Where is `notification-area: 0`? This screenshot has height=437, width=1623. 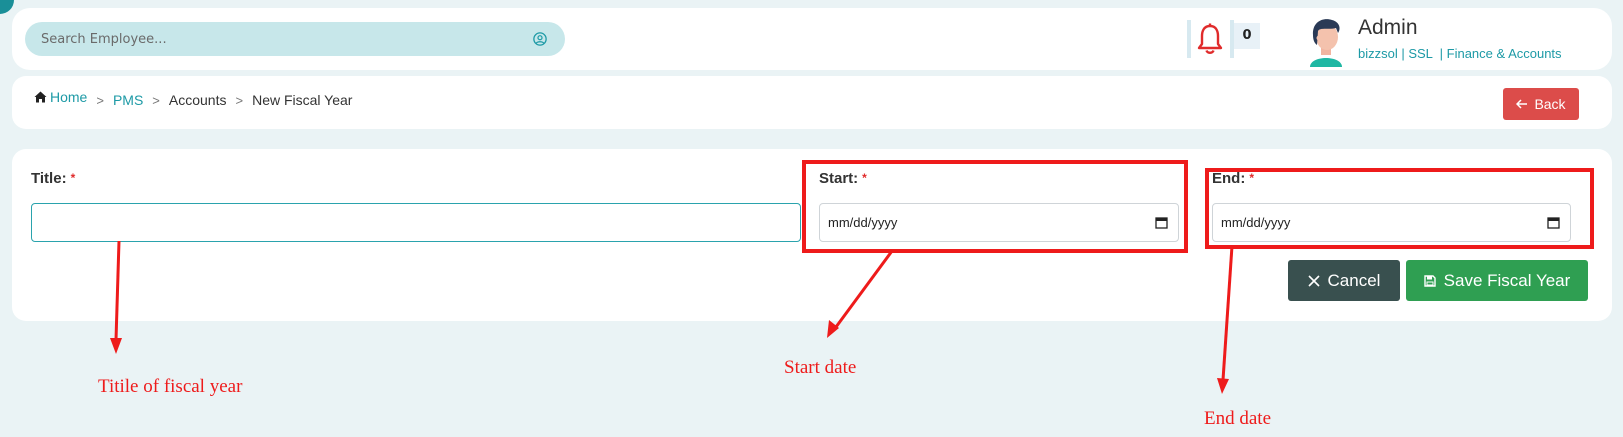
notification-area: 0 is located at coordinates (1223, 39).